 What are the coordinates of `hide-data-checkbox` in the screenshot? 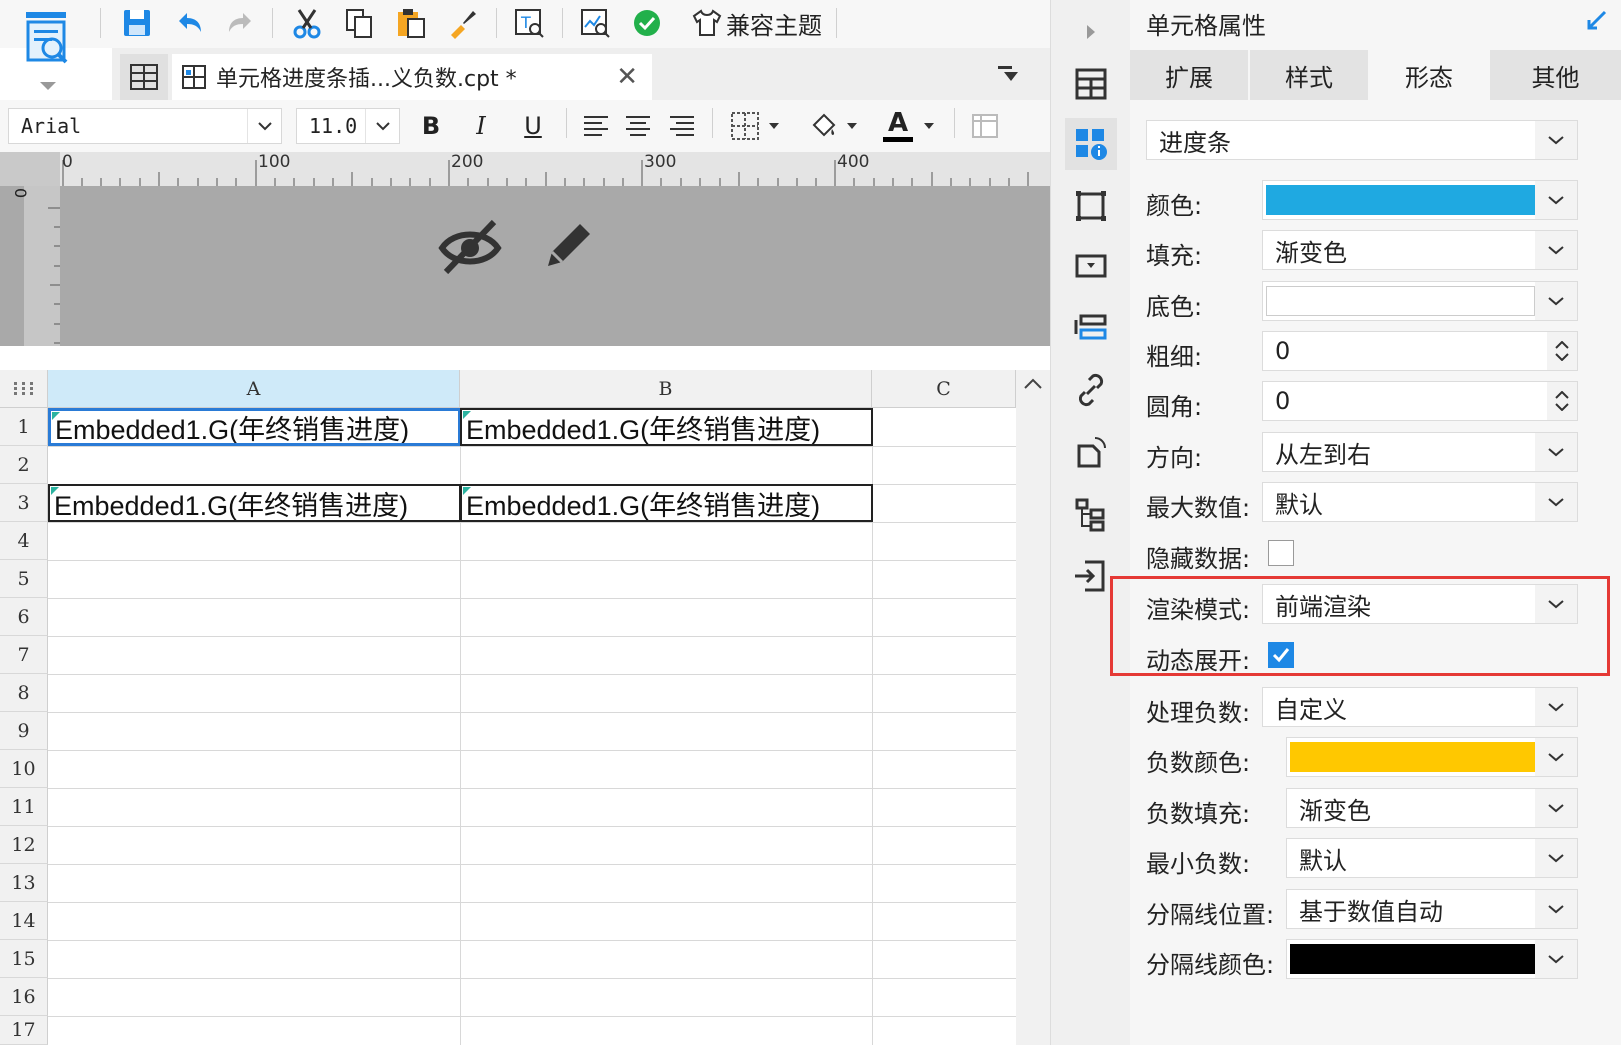 It's located at (1281, 553).